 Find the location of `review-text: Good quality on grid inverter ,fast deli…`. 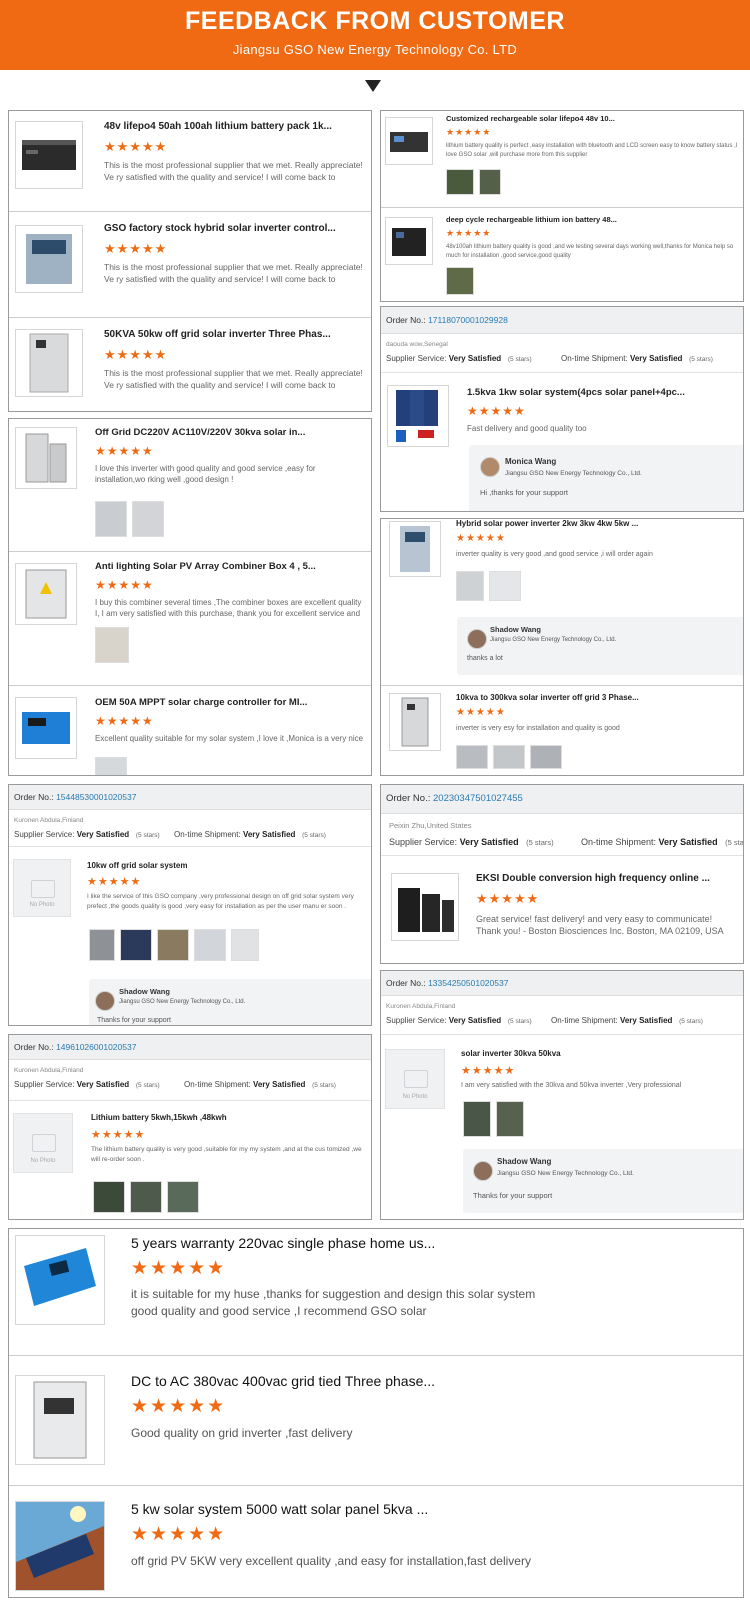

review-text: Good quality on grid inverter ,fast deli… is located at coordinates (242, 1433).